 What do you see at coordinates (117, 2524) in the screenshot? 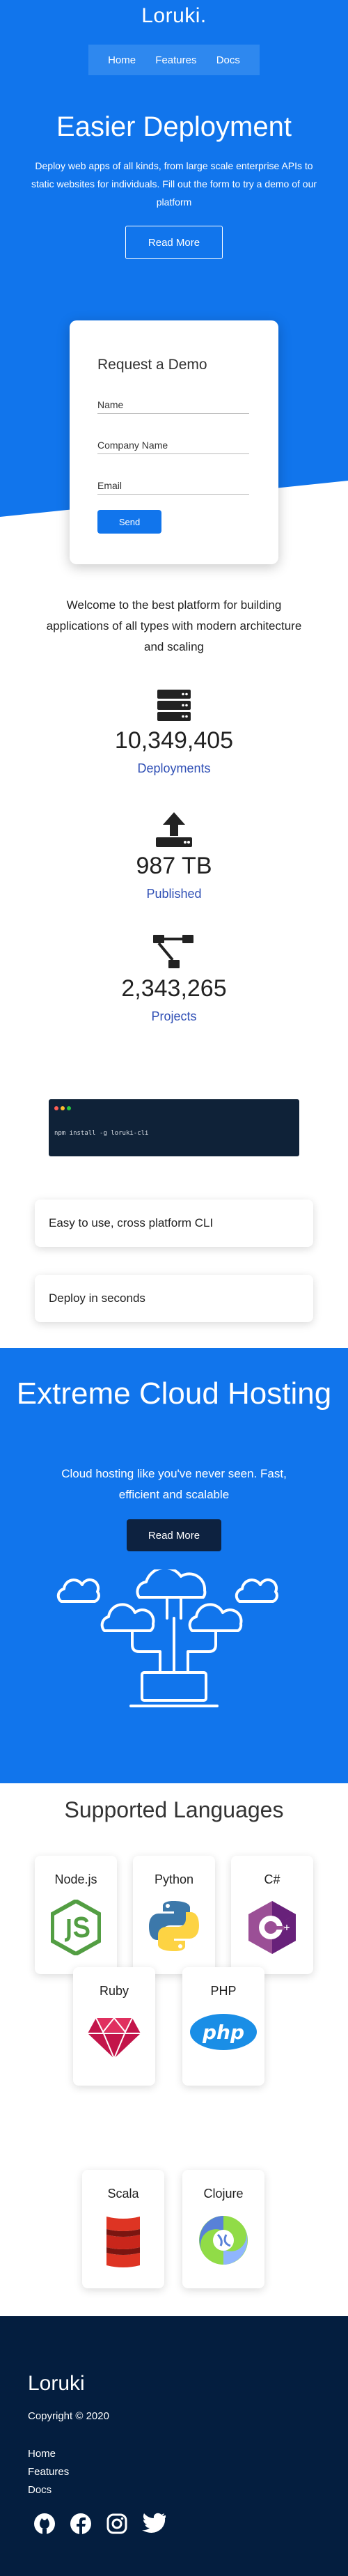
I see `instagram-icon` at bounding box center [117, 2524].